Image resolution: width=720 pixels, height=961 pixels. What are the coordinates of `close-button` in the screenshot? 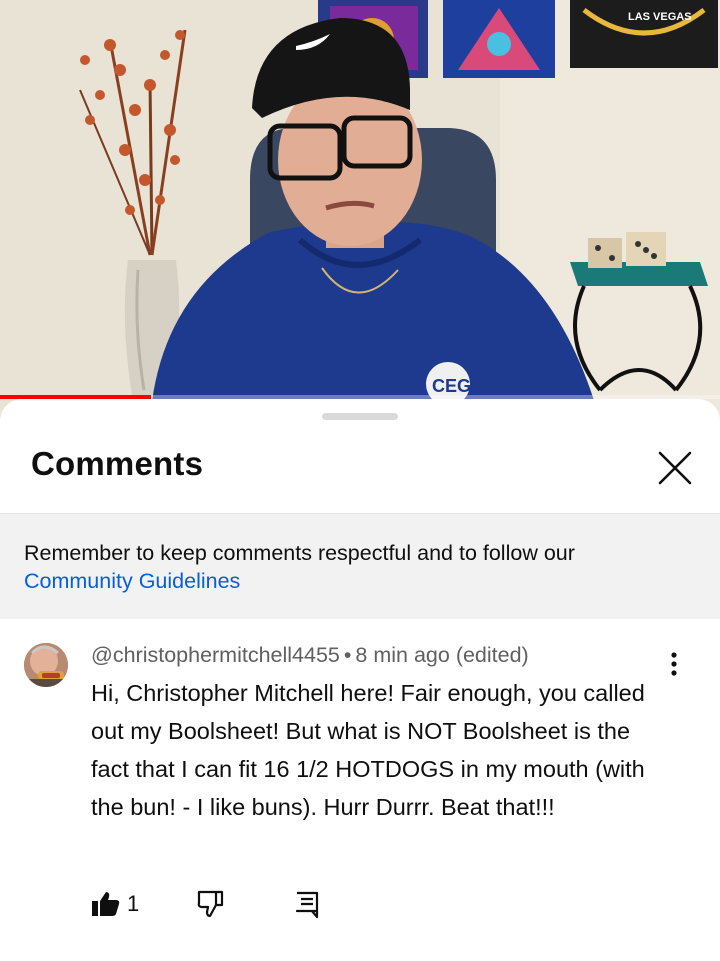 It's located at (675, 468).